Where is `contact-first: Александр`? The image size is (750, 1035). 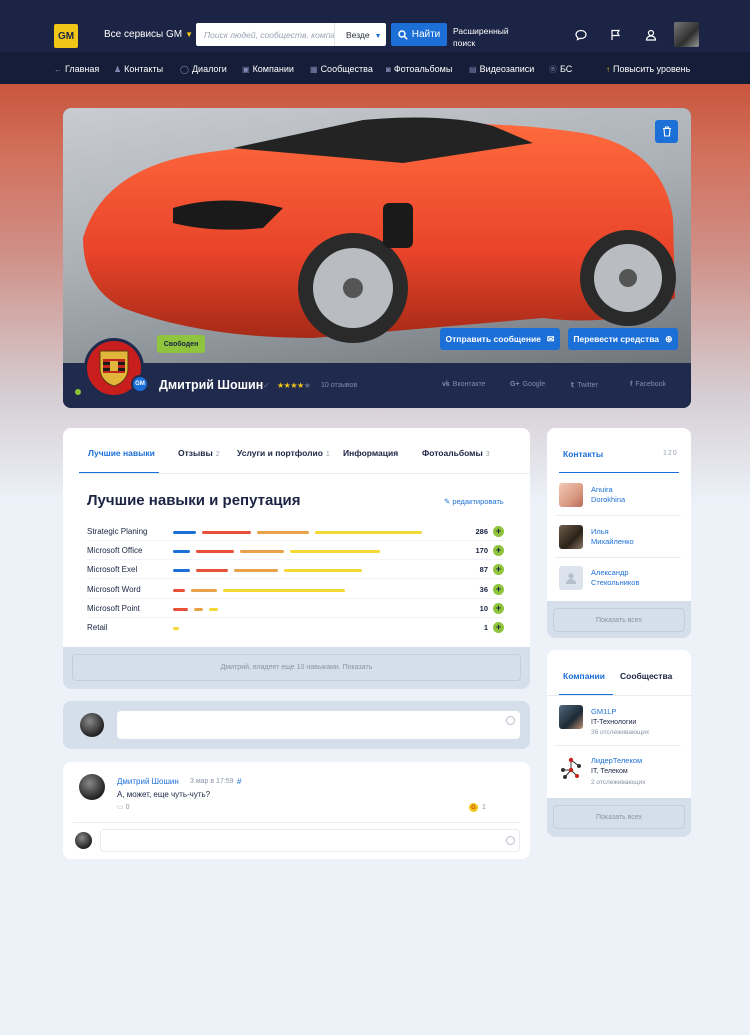
contact-first: Александр is located at coordinates (610, 572).